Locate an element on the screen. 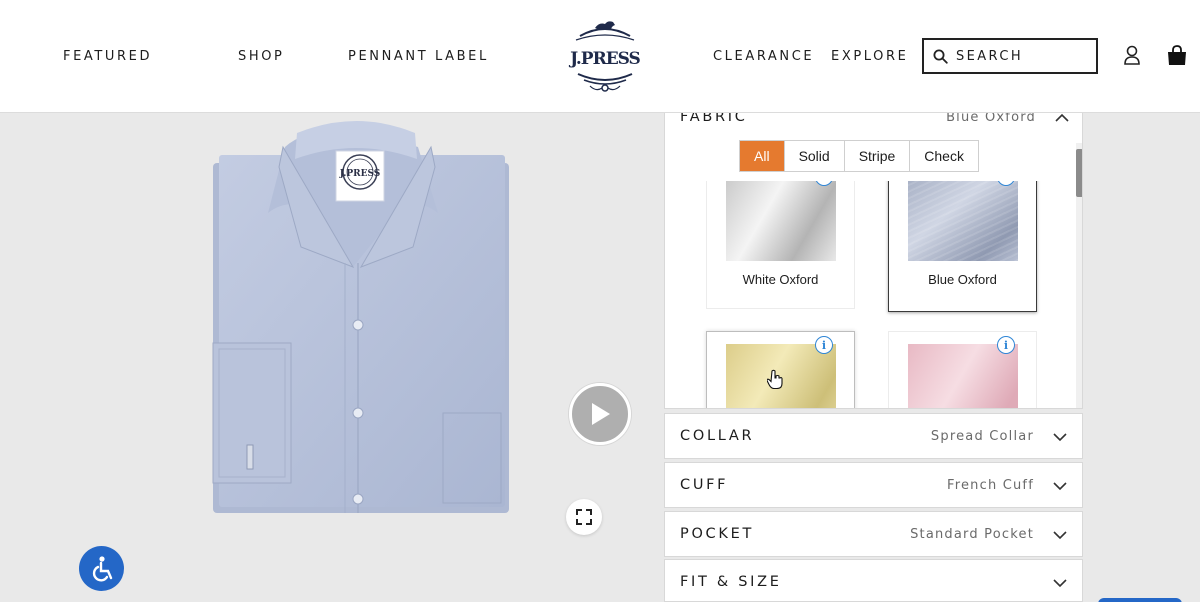 Image resolution: width=1200 pixels, height=602 pixels. cuff-title: CUFF is located at coordinates (704, 485).